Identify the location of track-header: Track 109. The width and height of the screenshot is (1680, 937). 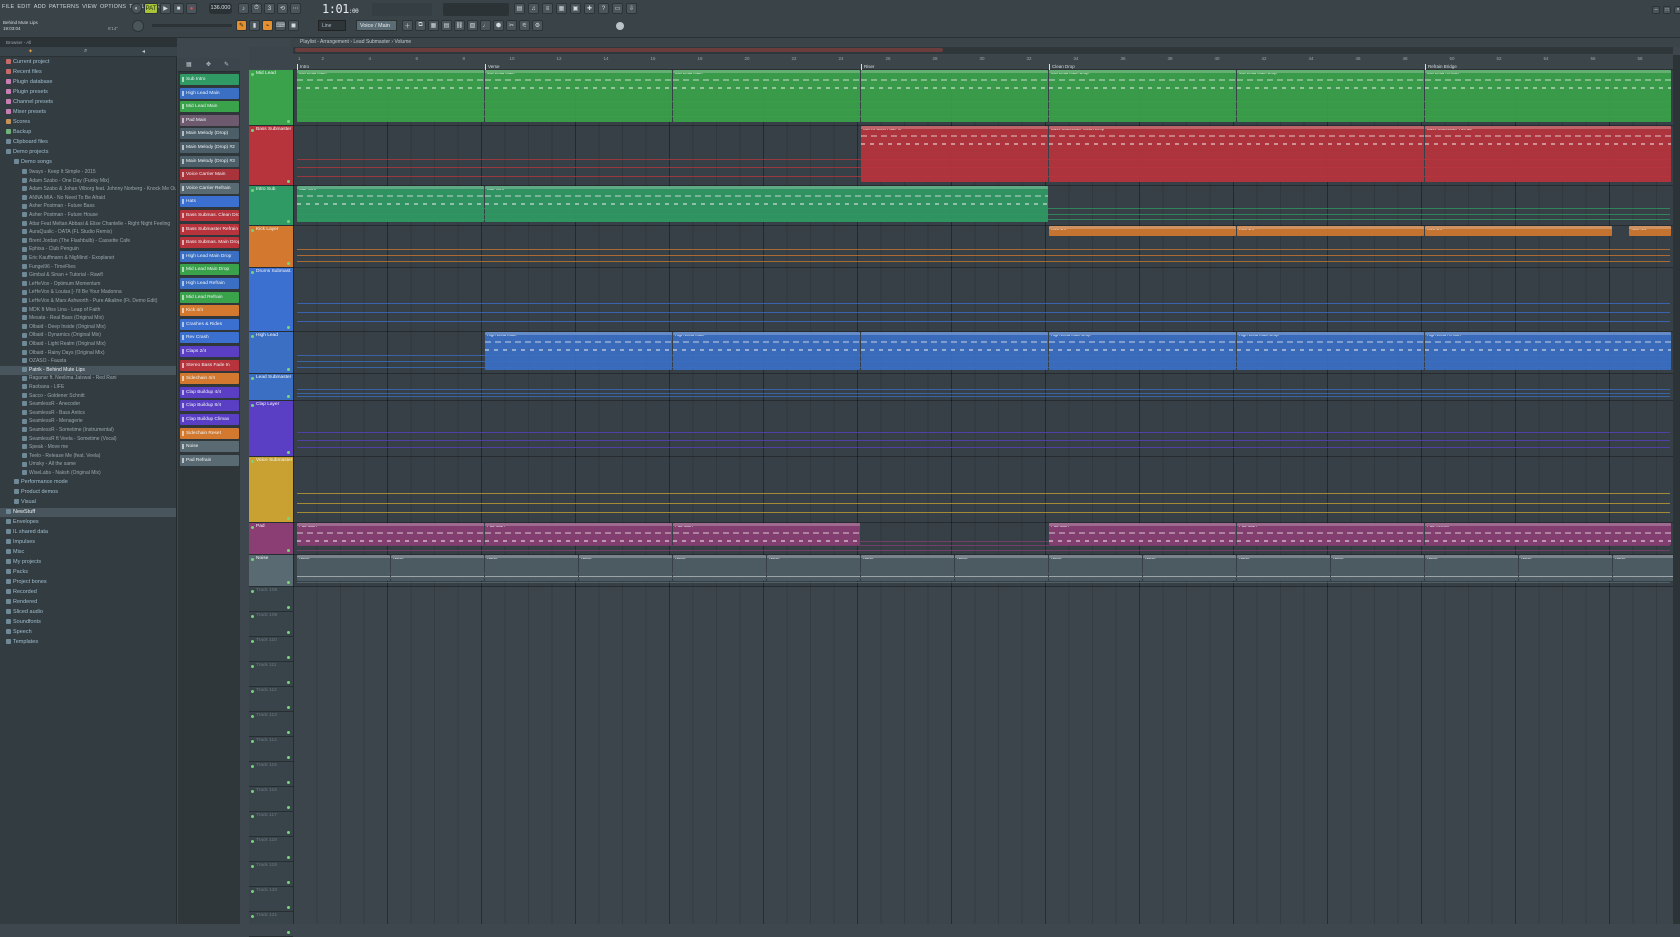
(271, 624).